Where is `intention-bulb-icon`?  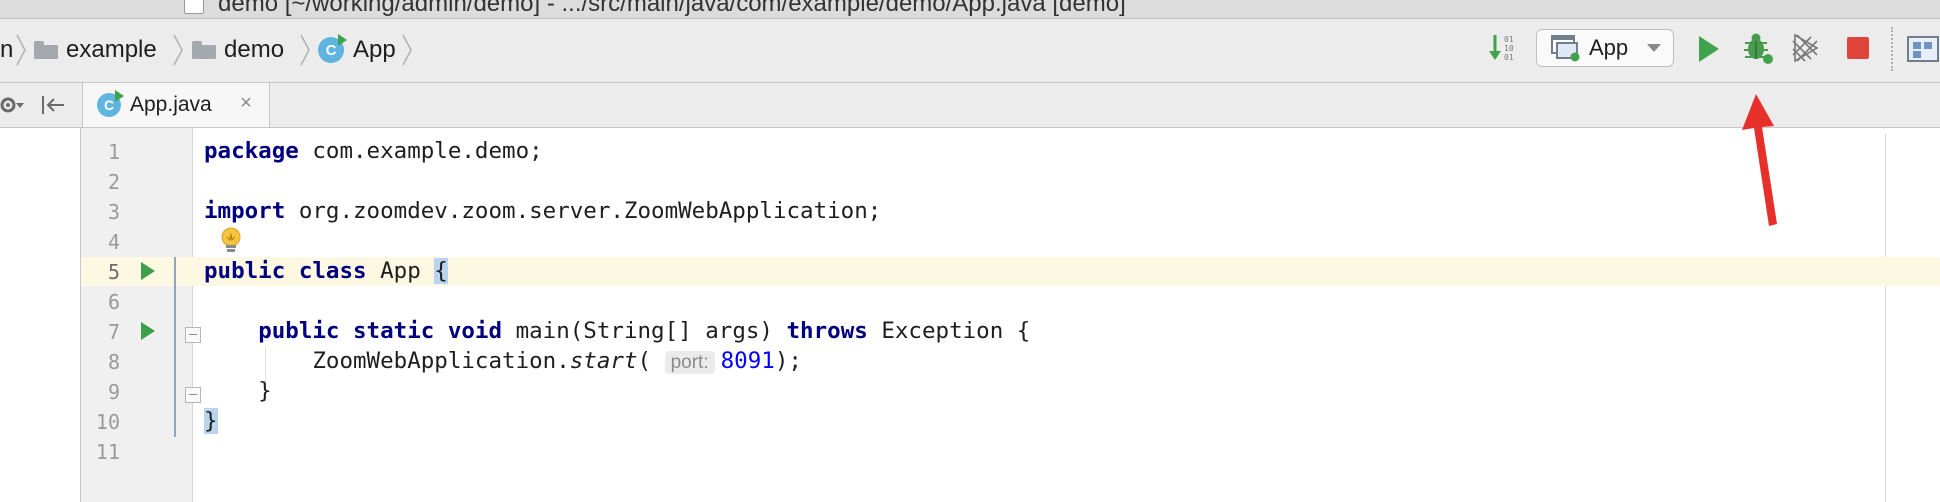 intention-bulb-icon is located at coordinates (231, 241).